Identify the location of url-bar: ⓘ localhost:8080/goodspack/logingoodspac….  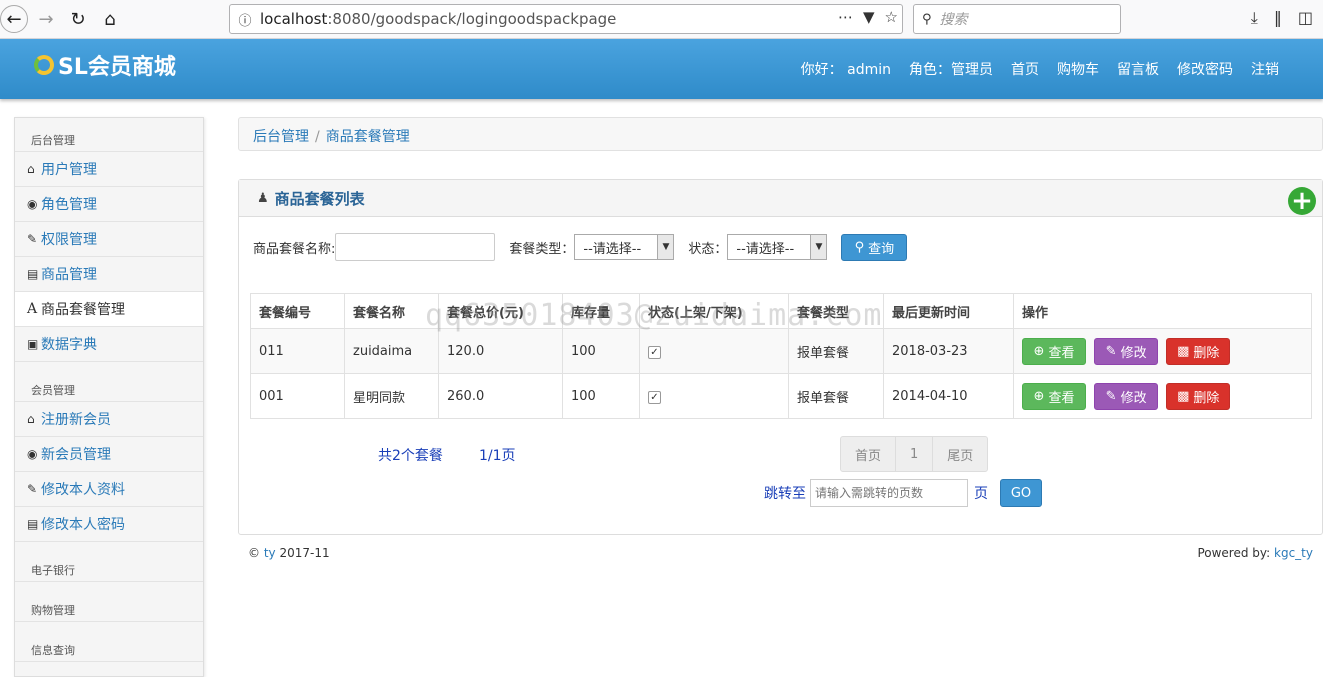
(566, 19).